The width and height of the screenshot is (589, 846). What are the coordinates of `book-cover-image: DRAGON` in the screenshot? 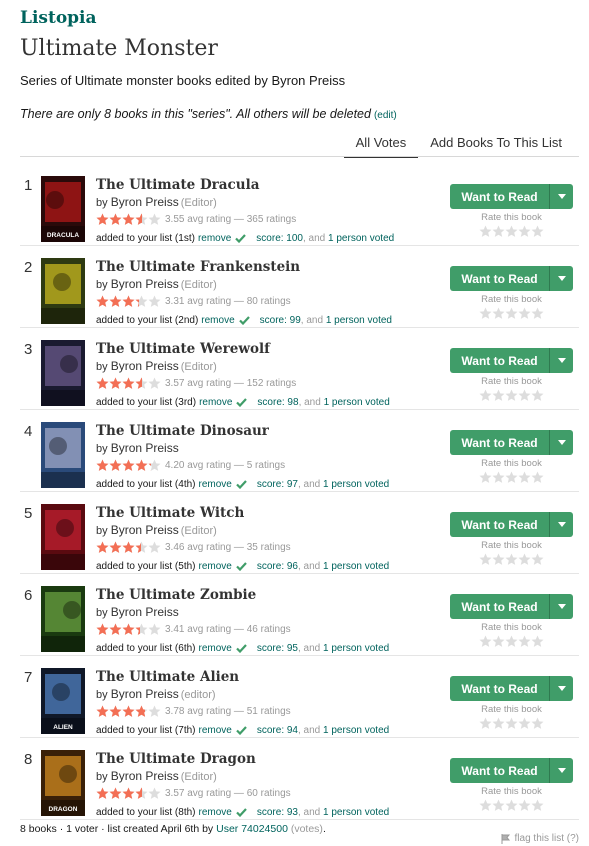 It's located at (63, 783).